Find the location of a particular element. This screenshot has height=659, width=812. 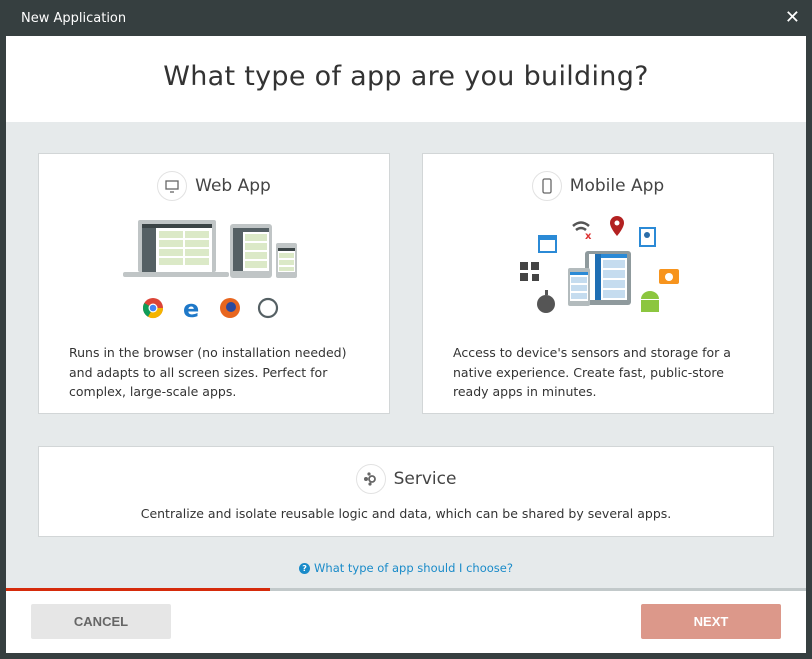

monitor-icon is located at coordinates (172, 186).